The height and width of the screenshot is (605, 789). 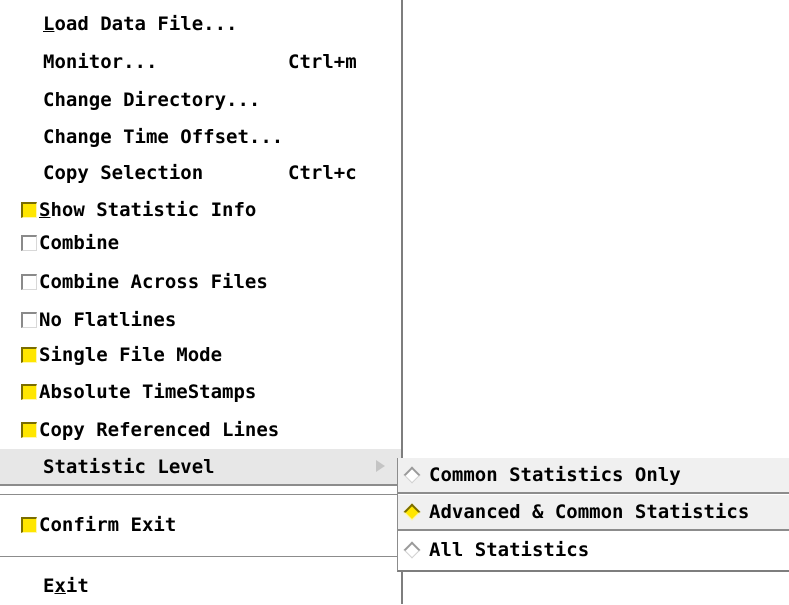 I want to click on mnemonic-l: L, so click(x=49, y=24).